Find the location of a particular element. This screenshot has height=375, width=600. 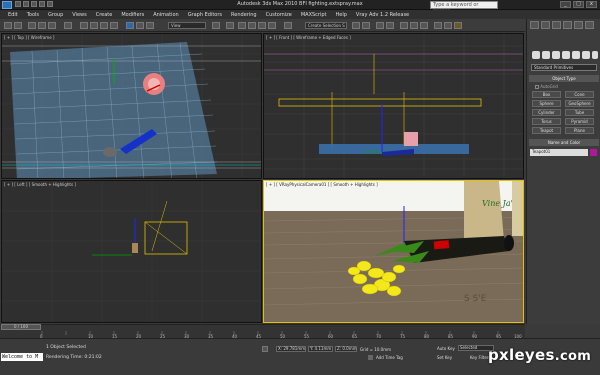

spinner-snap-icon is located at coordinates (272, 25).